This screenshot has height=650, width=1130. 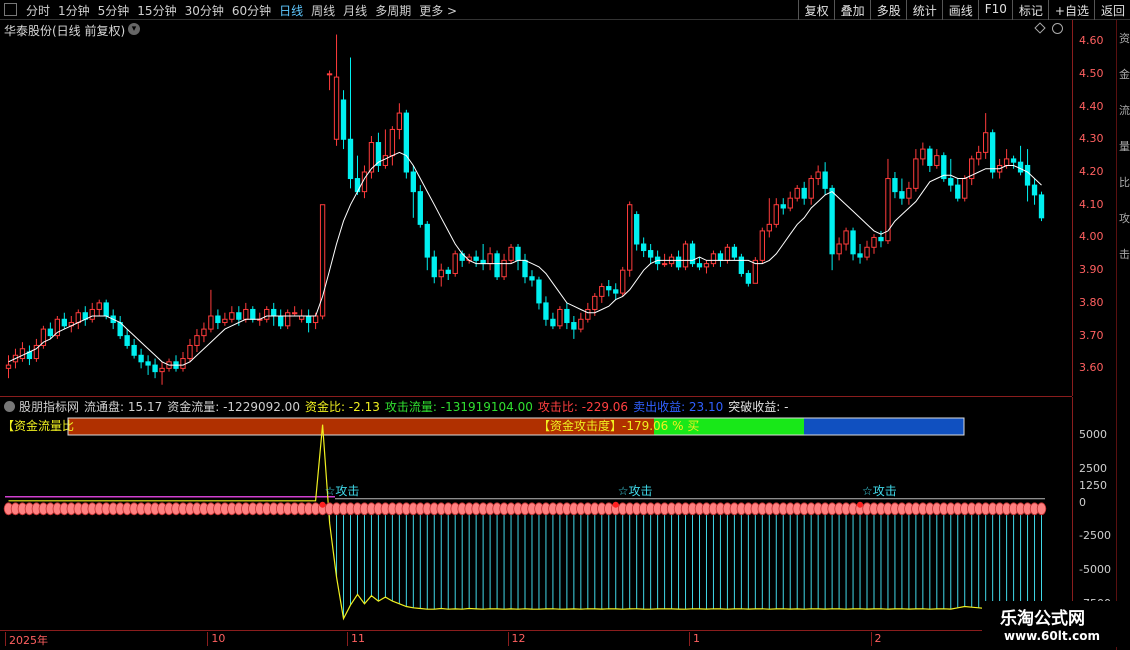 What do you see at coordinates (1093, 469) in the screenshot?
I see `indicator-tick-label: 2500` at bounding box center [1093, 469].